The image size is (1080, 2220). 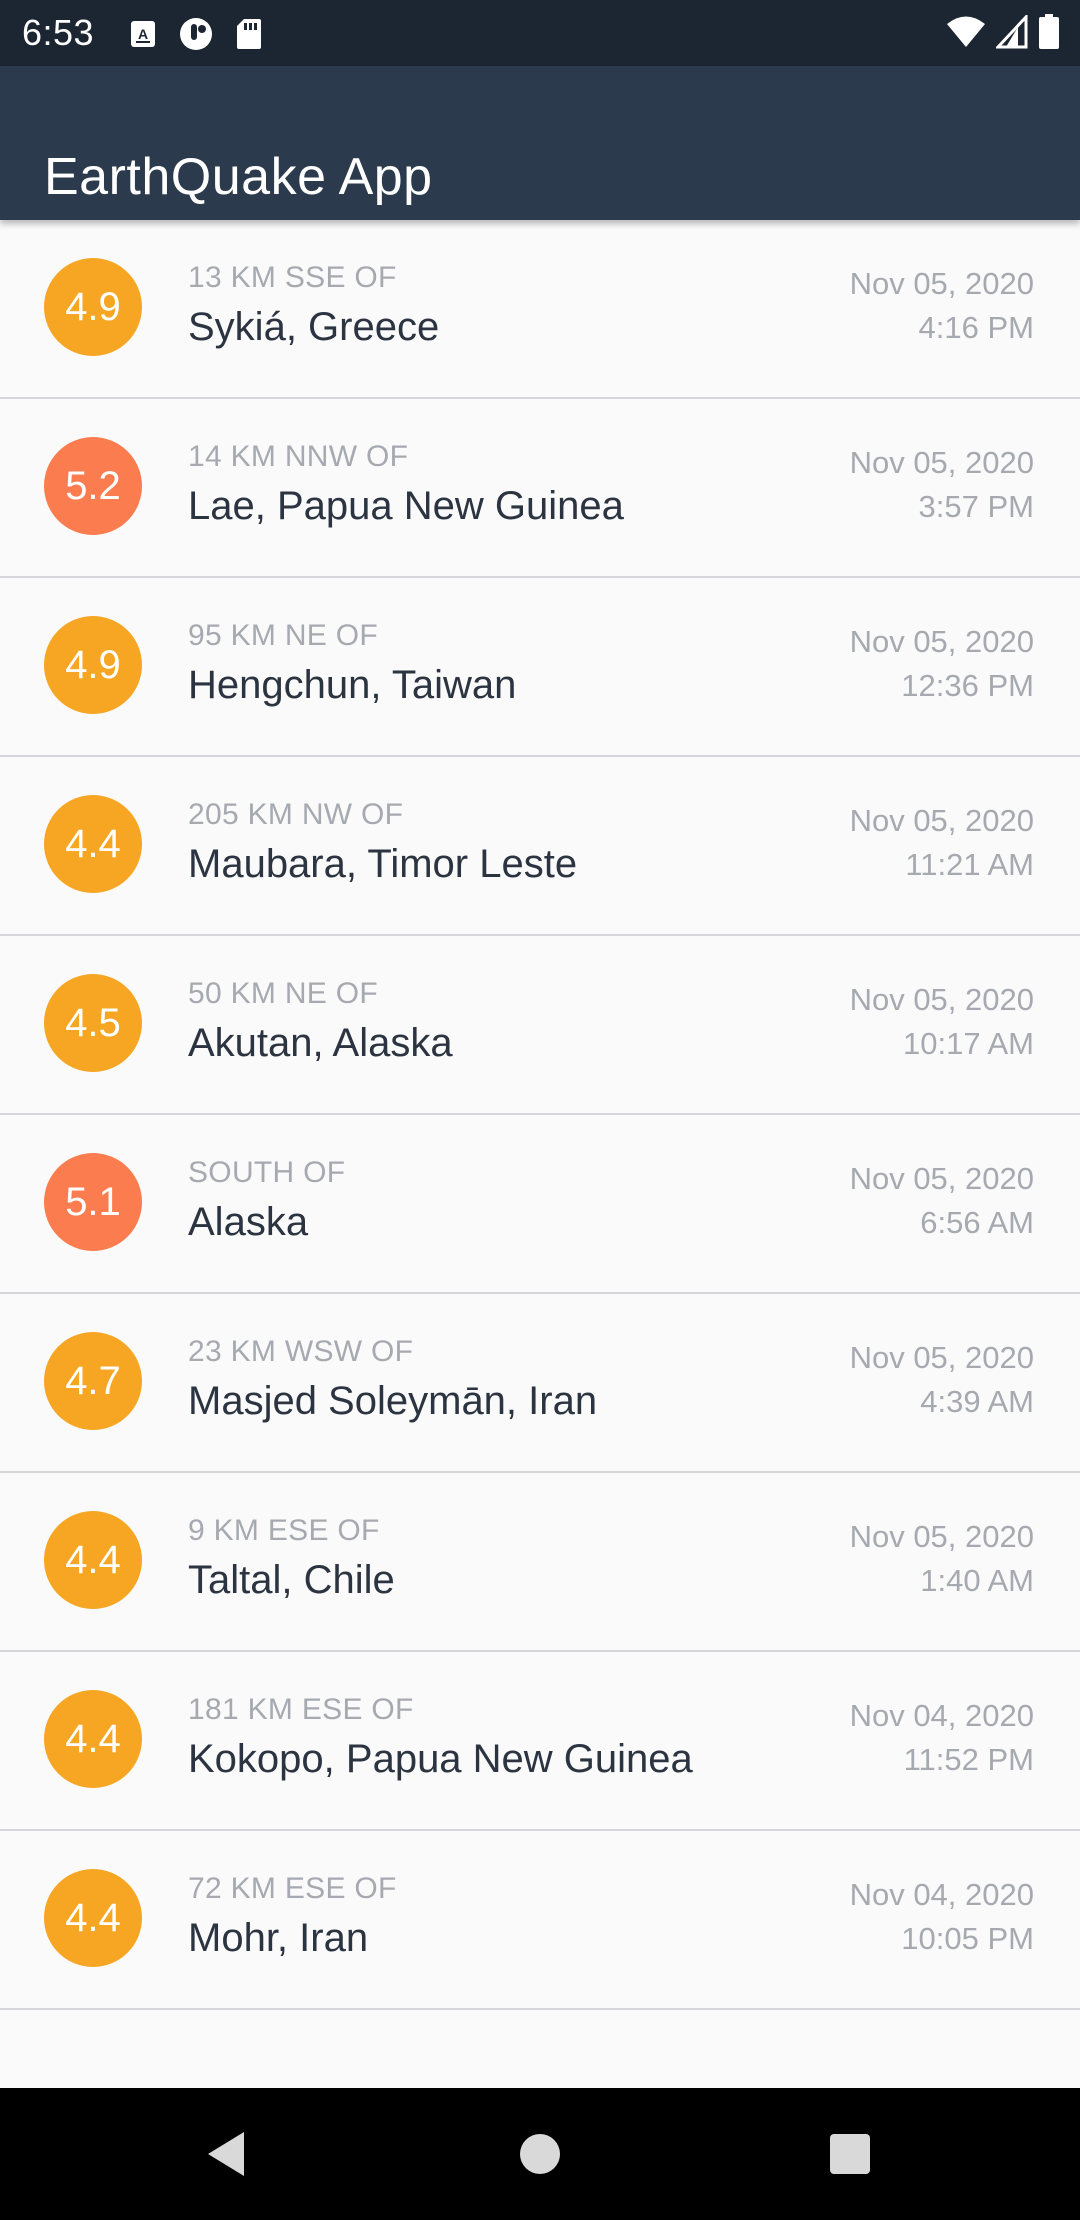 I want to click on primary-location: Masjed Soleymān, Iran, so click(x=393, y=1401).